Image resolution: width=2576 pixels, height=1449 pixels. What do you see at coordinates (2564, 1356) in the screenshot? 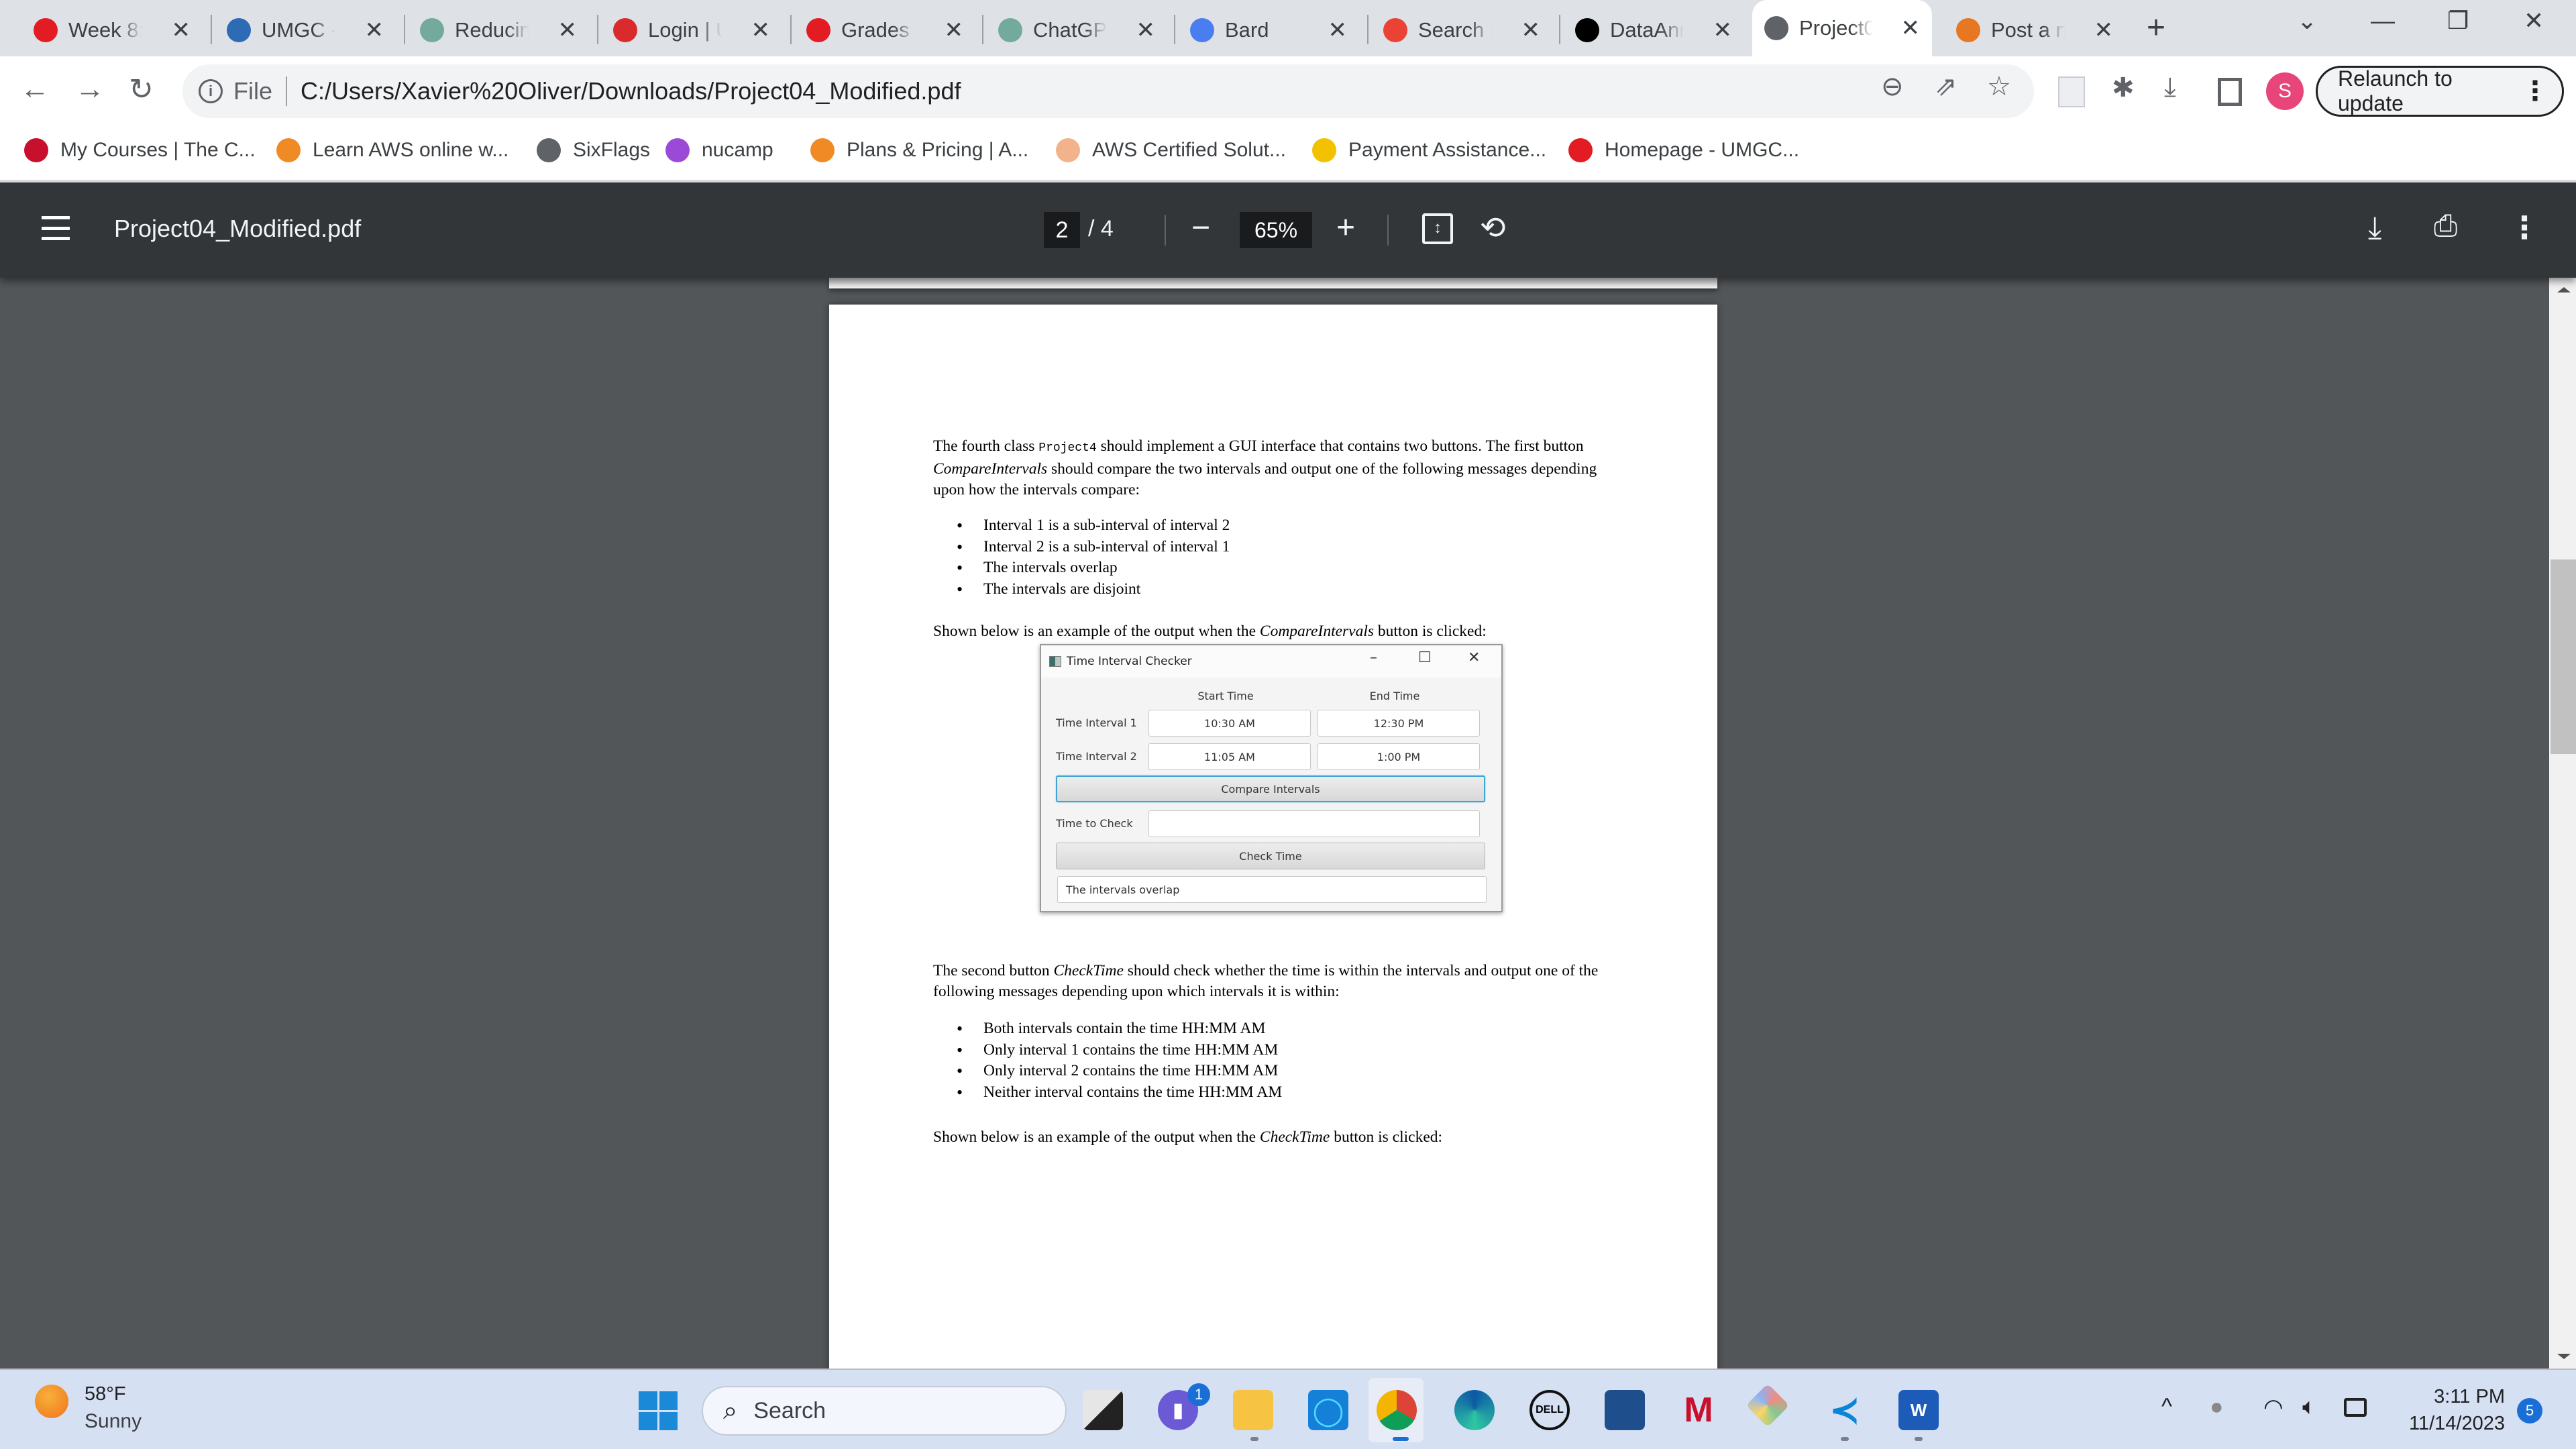
I see `scroll-down-arrow` at bounding box center [2564, 1356].